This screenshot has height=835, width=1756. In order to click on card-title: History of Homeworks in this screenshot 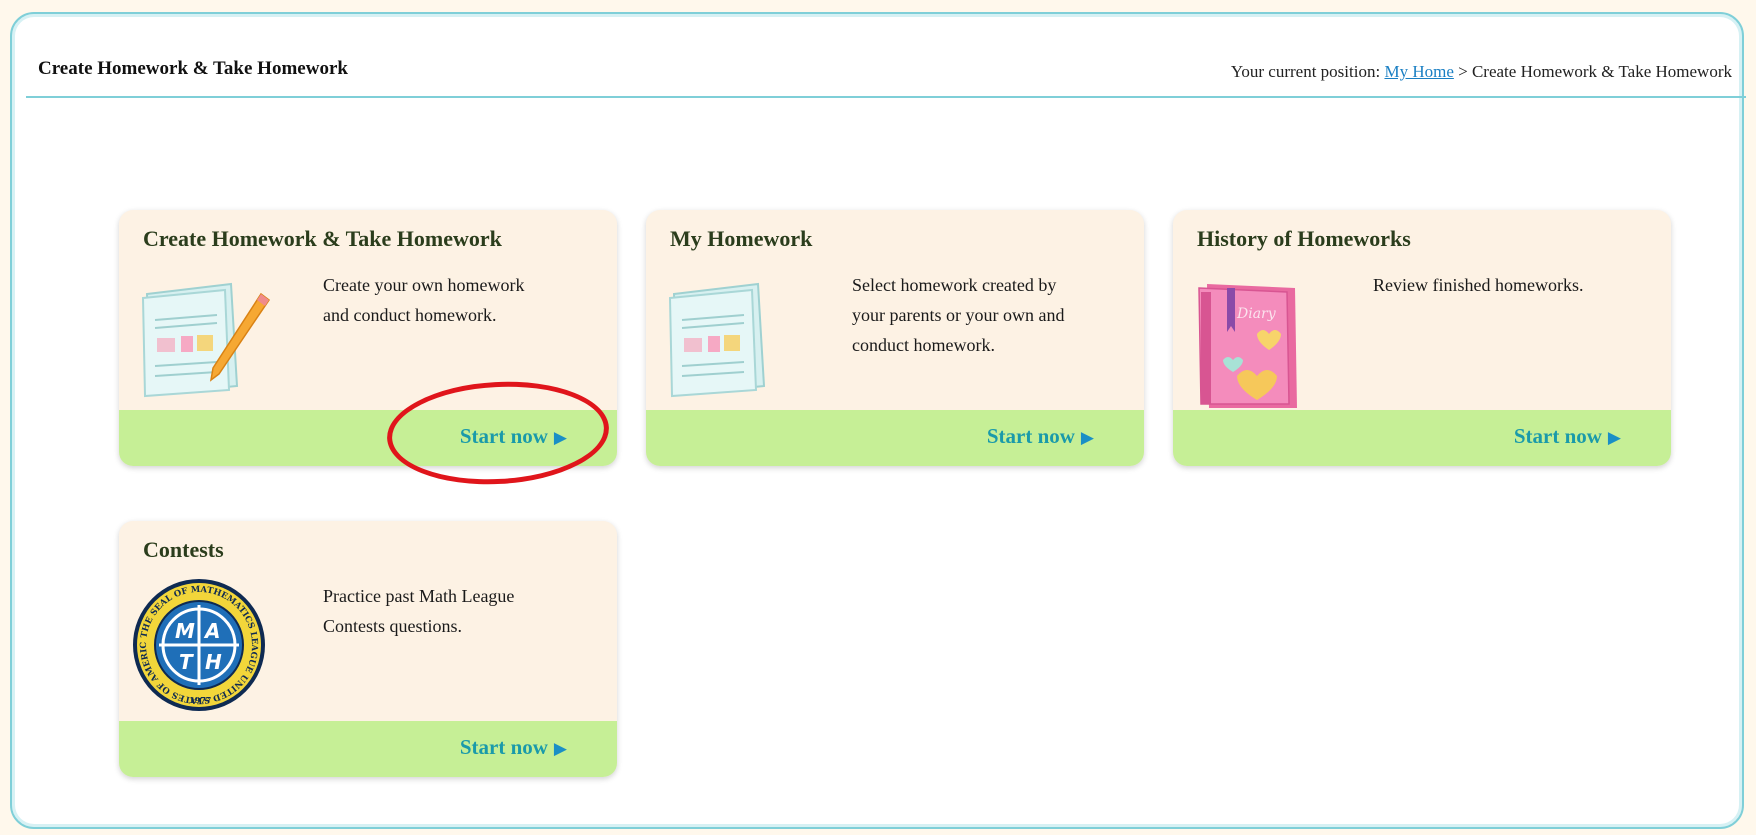, I will do `click(1304, 238)`.